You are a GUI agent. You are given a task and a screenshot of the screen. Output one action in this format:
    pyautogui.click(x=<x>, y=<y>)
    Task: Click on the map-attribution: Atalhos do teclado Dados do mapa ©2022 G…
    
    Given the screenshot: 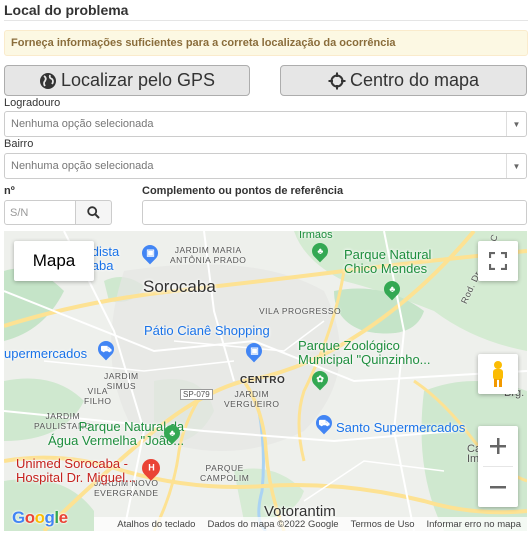 What is the action you would take?
    pyautogui.click(x=310, y=524)
    